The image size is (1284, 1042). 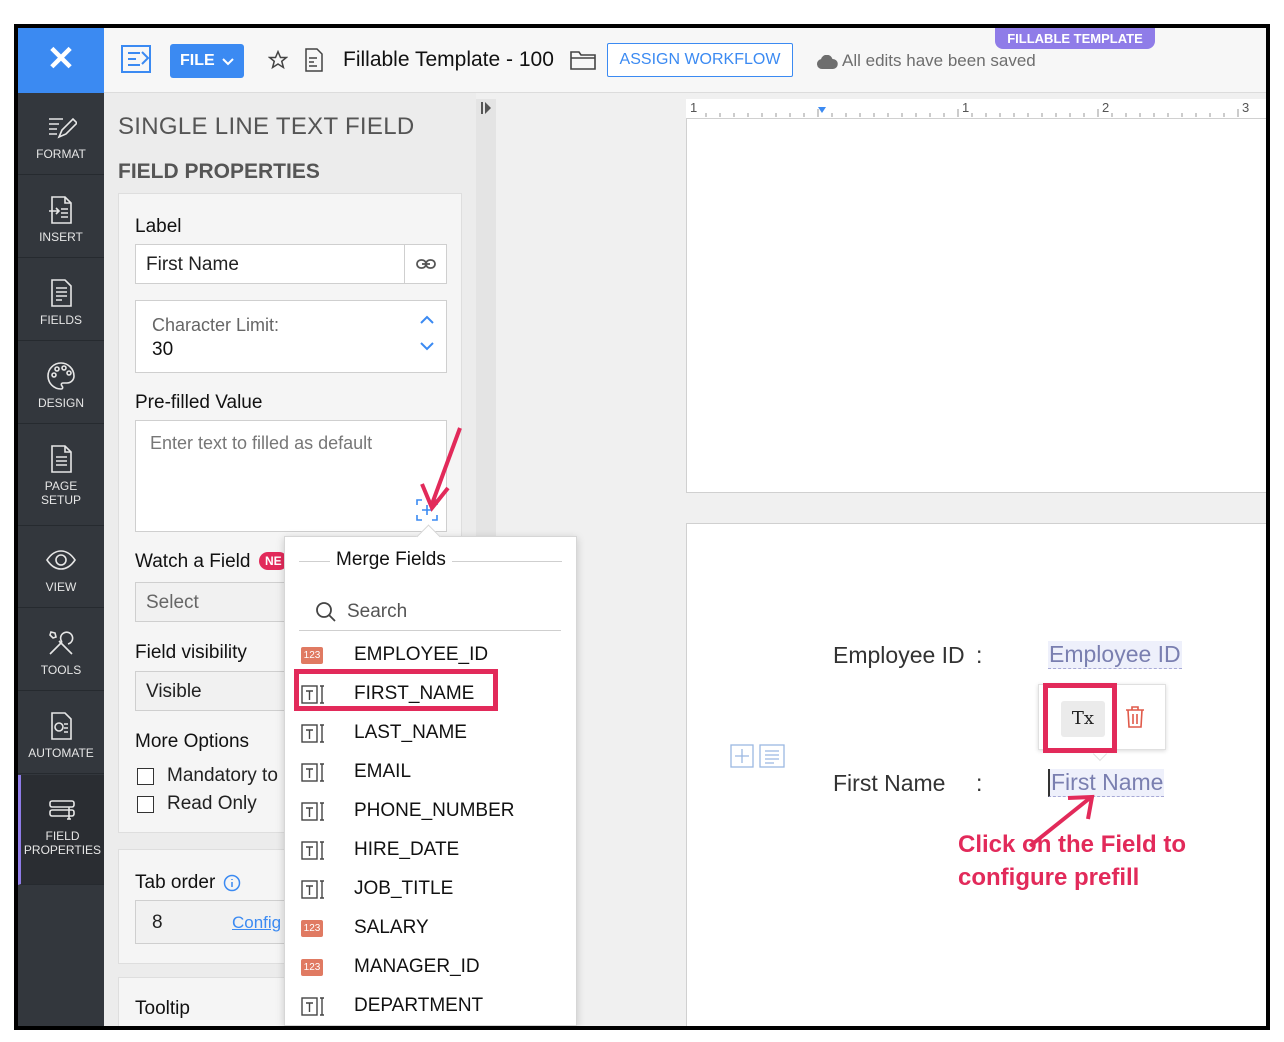 What do you see at coordinates (431, 773) in the screenshot?
I see `merge-field-item: EMAIL` at bounding box center [431, 773].